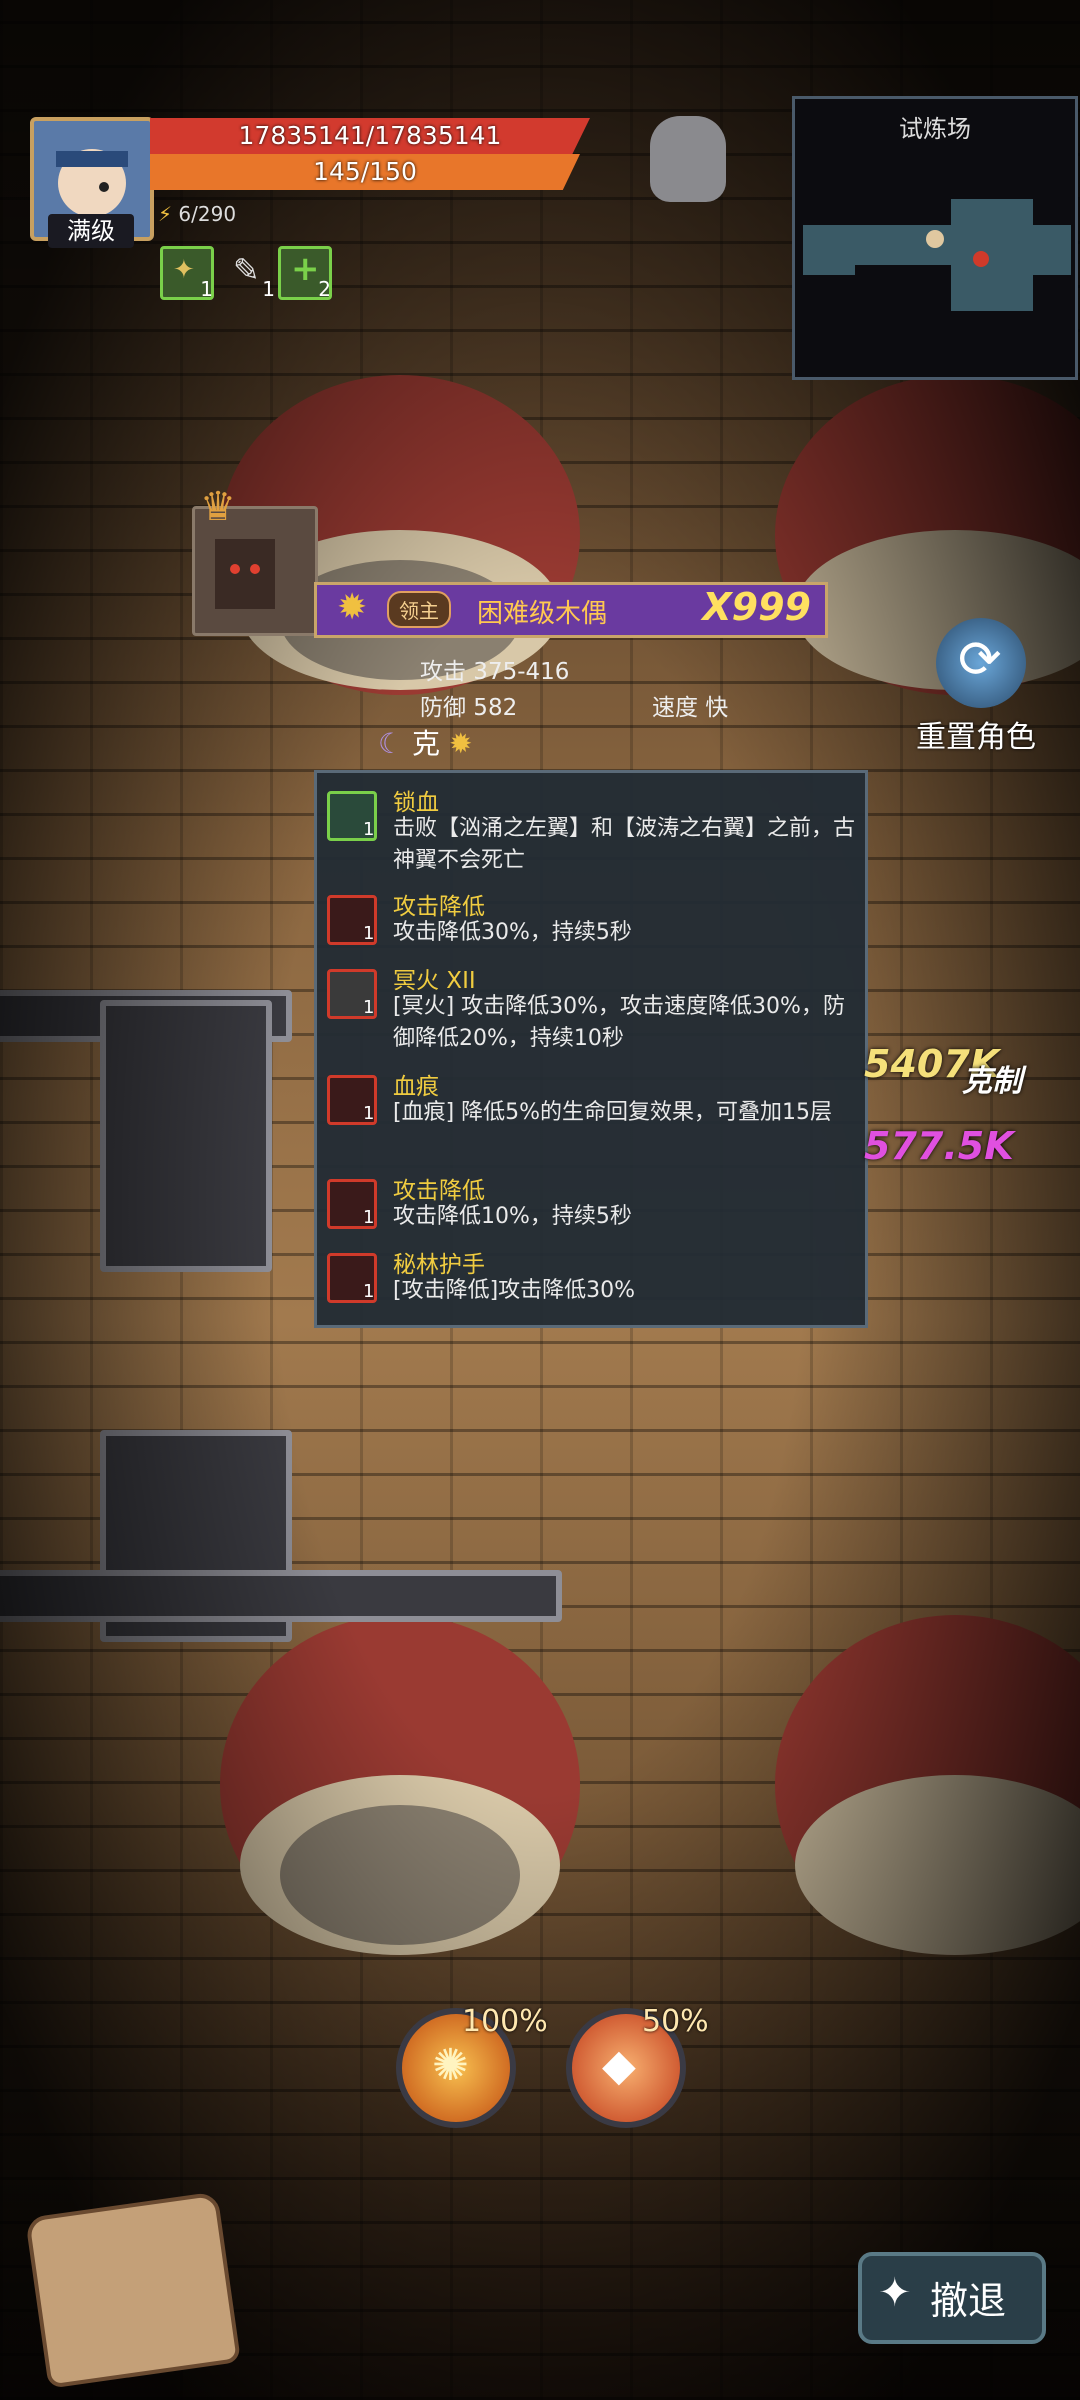 This screenshot has width=1080, height=2400. I want to click on damage-number: 577.5K, so click(939, 1146).